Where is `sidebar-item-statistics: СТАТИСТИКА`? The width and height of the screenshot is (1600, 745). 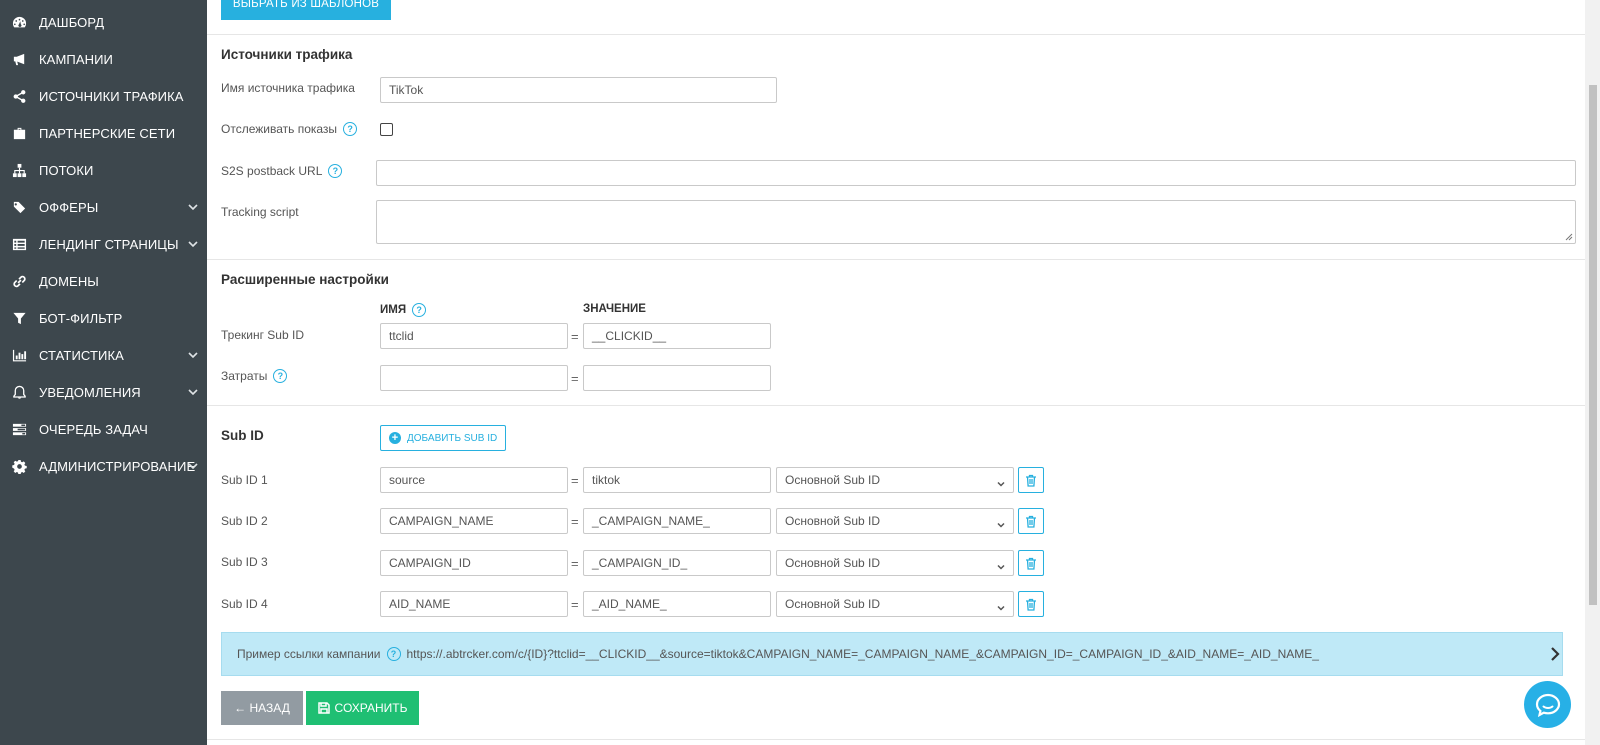 sidebar-item-statistics: СТАТИСТИКА is located at coordinates (103, 355).